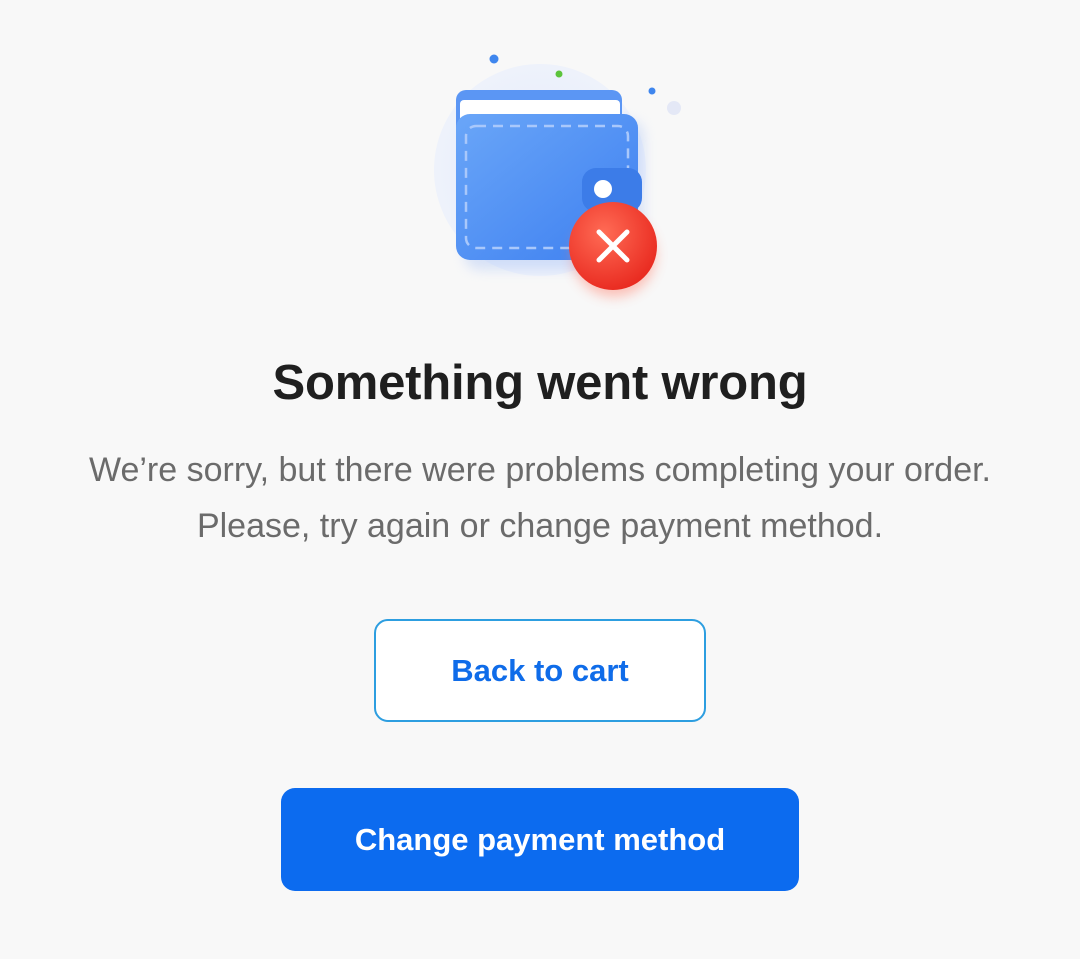 Image resolution: width=1080 pixels, height=959 pixels. What do you see at coordinates (603, 189) in the screenshot?
I see `clasp-button` at bounding box center [603, 189].